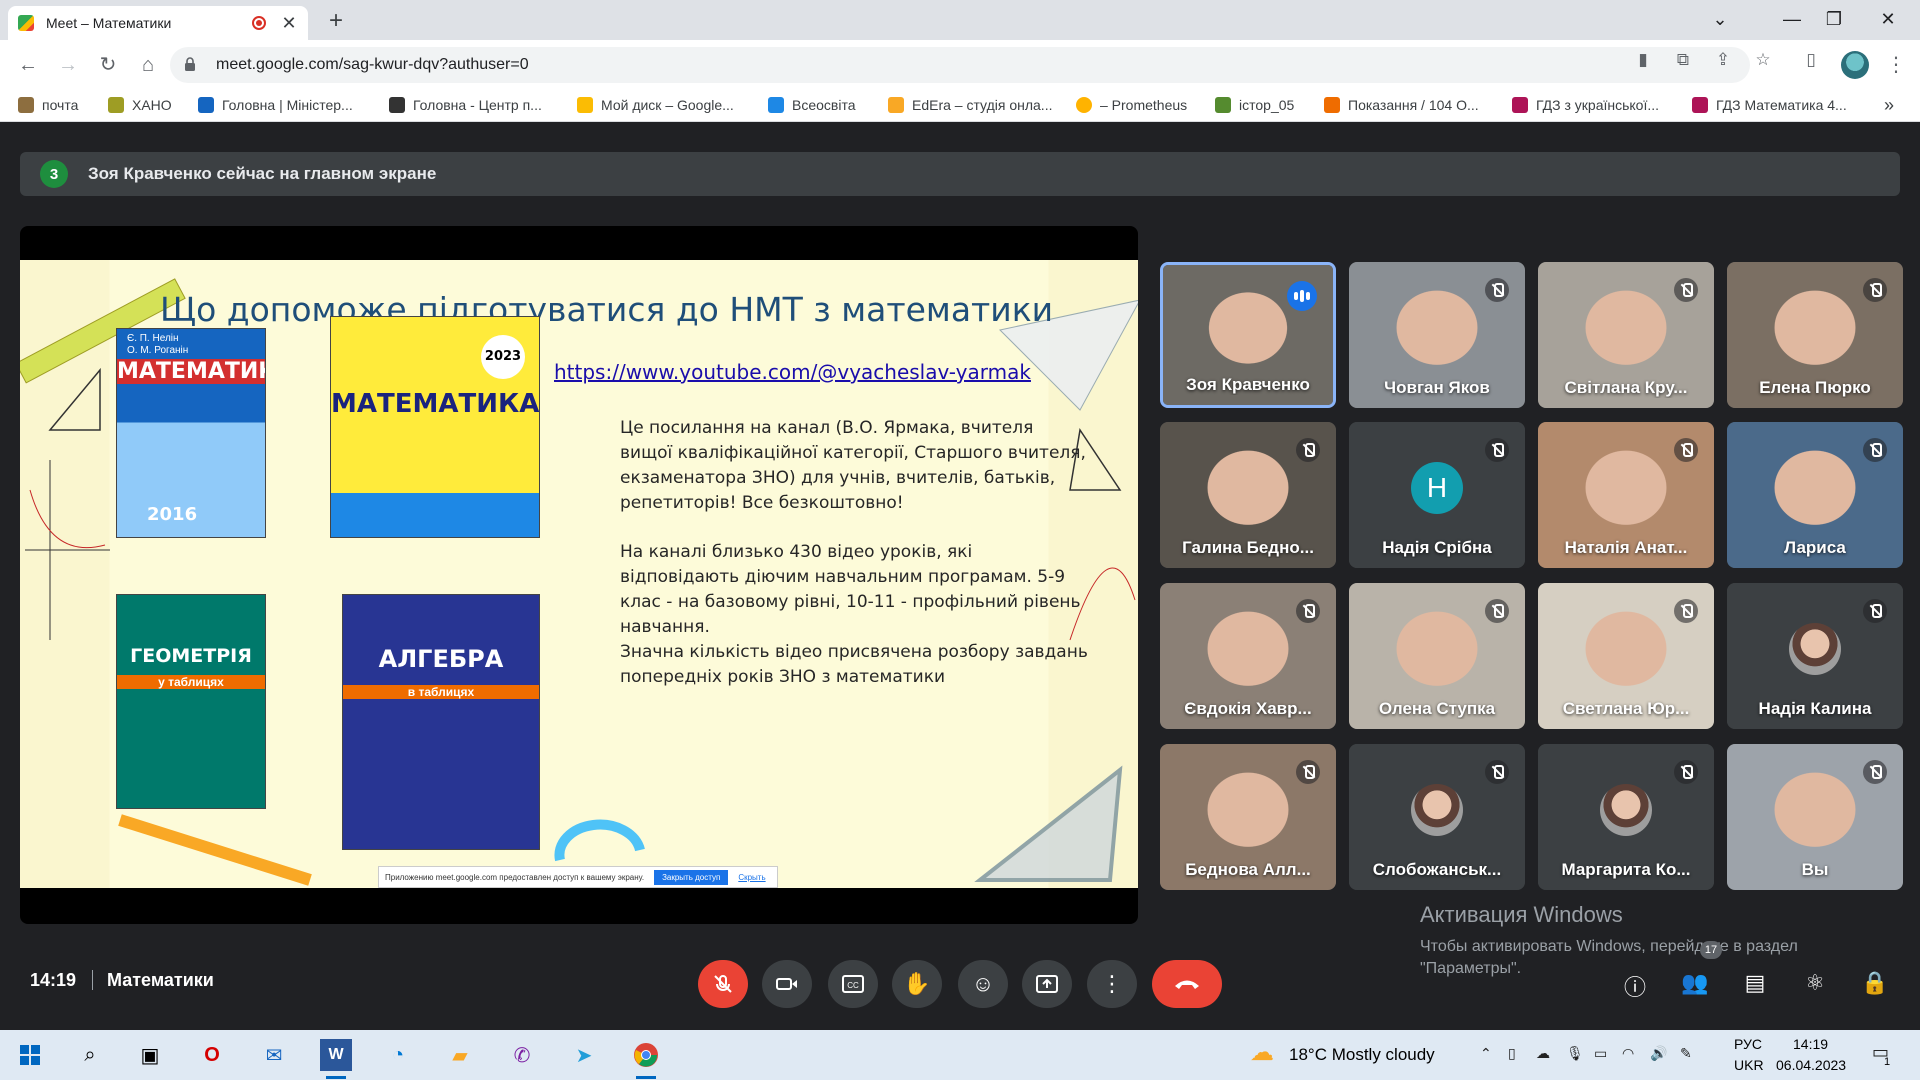 The height and width of the screenshot is (1080, 1920). What do you see at coordinates (336, 1059) in the screenshot?
I see `word-icon: W` at bounding box center [336, 1059].